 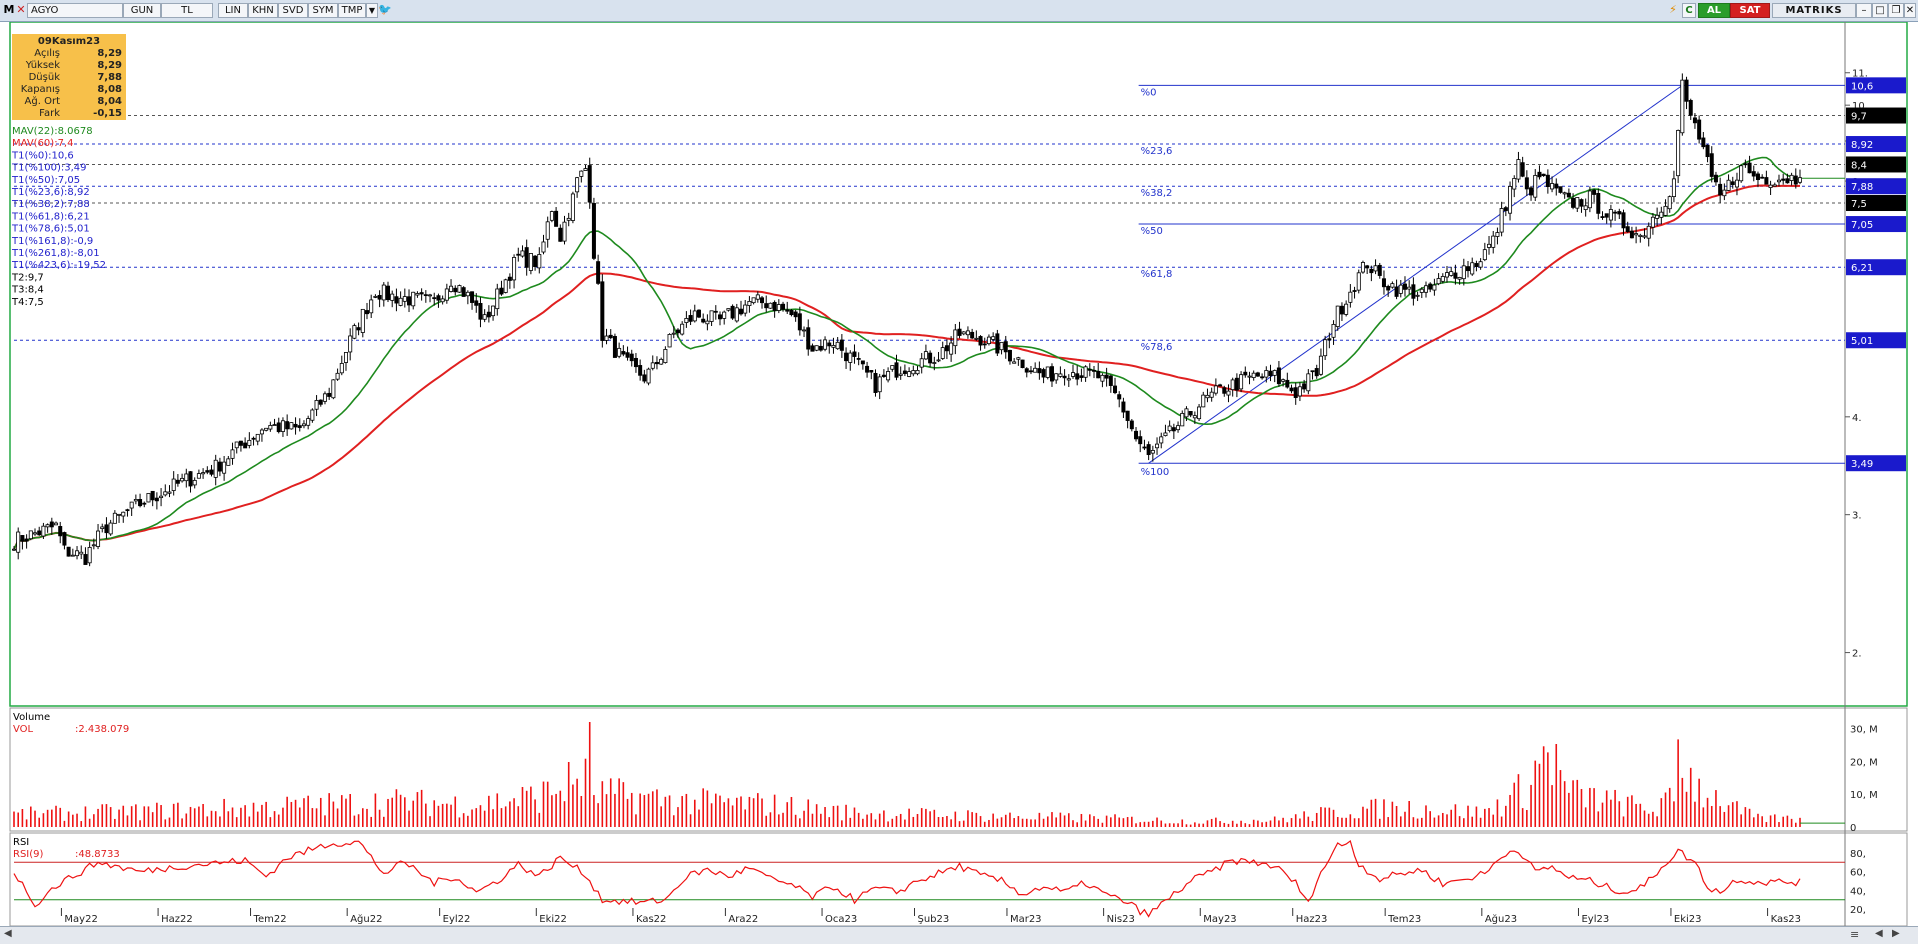 I want to click on volume-legend-value: :2.438.079, so click(x=102, y=729).